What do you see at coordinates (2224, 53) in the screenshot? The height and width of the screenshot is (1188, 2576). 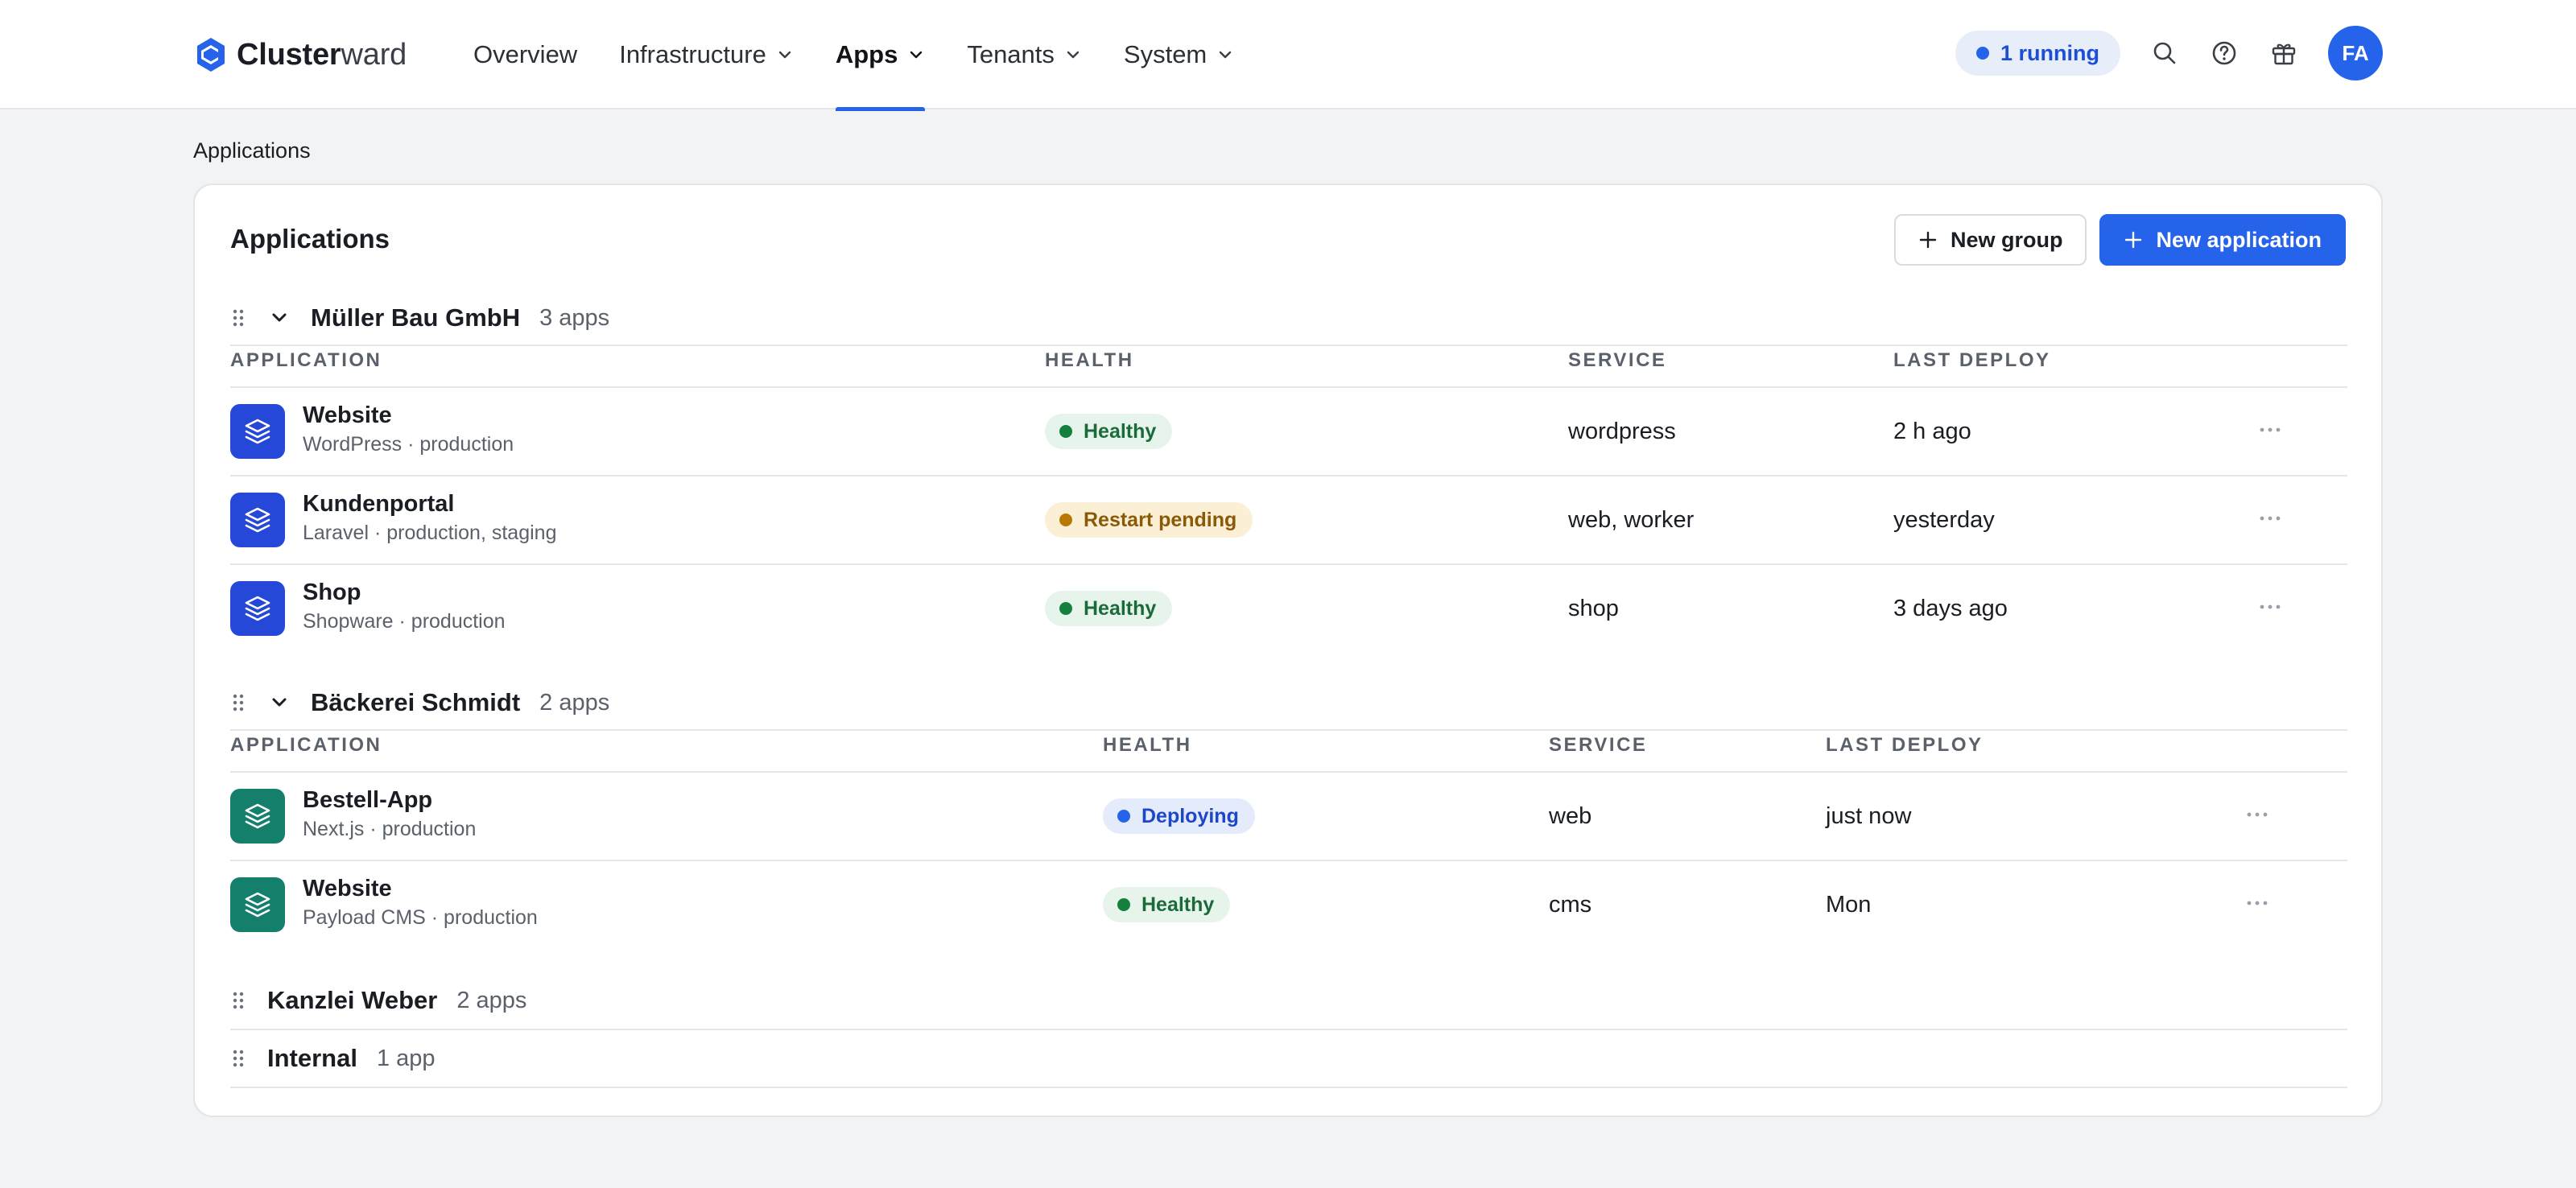 I see `help-icon` at bounding box center [2224, 53].